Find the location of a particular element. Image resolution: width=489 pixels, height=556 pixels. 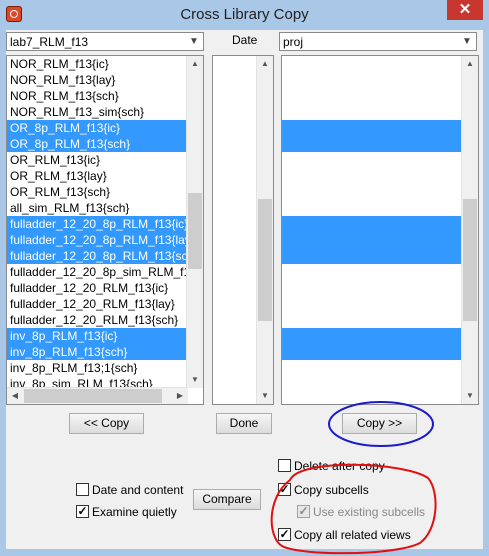

date-header: Date is located at coordinates (245, 40).